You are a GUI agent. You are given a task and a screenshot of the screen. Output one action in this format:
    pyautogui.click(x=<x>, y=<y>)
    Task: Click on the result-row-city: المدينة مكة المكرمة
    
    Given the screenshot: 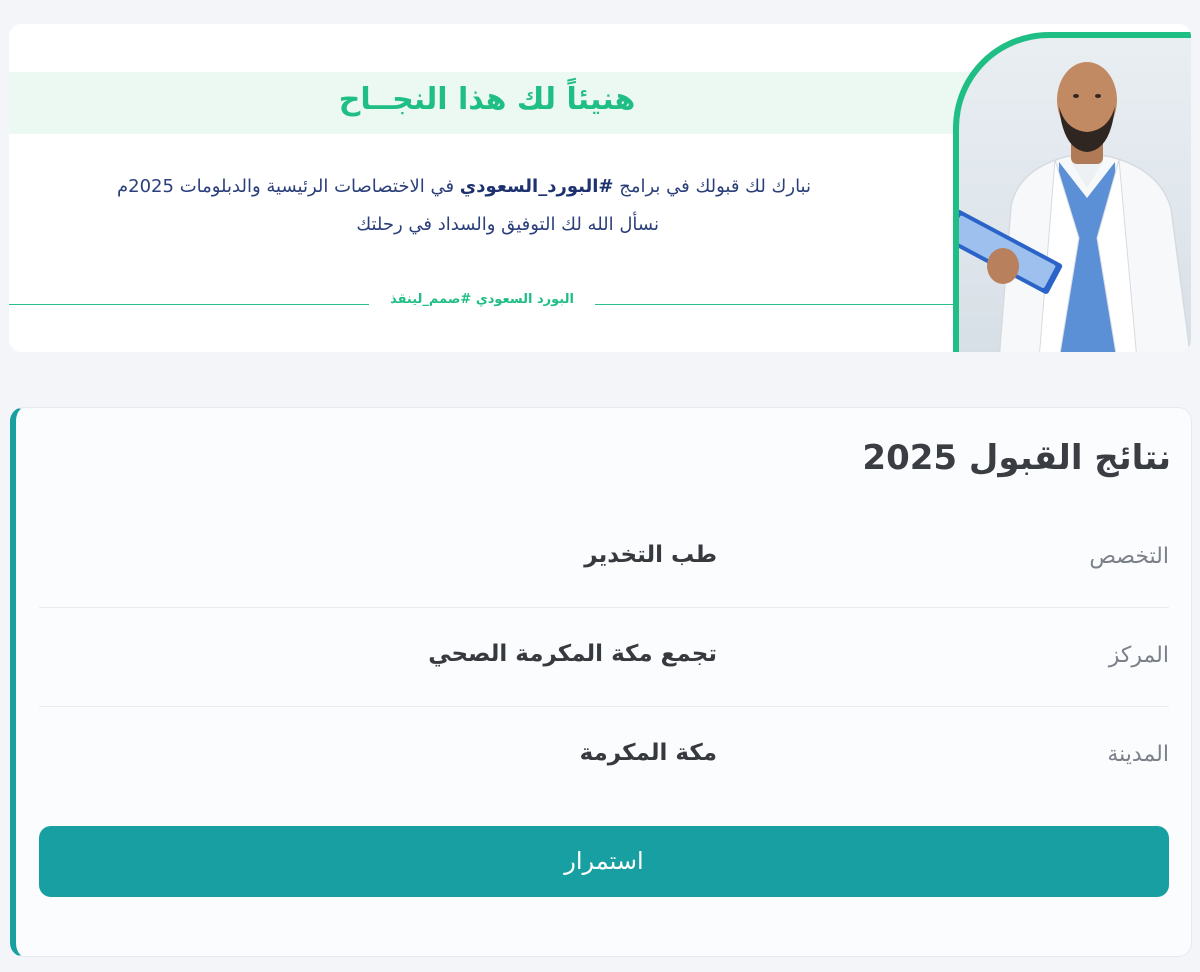 What is the action you would take?
    pyautogui.click(x=604, y=756)
    